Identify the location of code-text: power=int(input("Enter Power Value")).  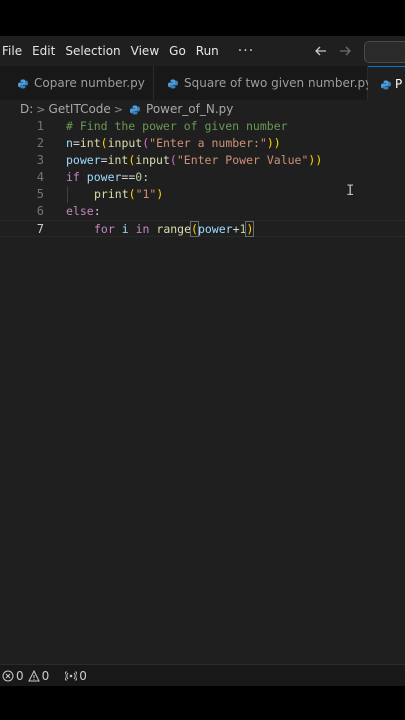
(194, 160).